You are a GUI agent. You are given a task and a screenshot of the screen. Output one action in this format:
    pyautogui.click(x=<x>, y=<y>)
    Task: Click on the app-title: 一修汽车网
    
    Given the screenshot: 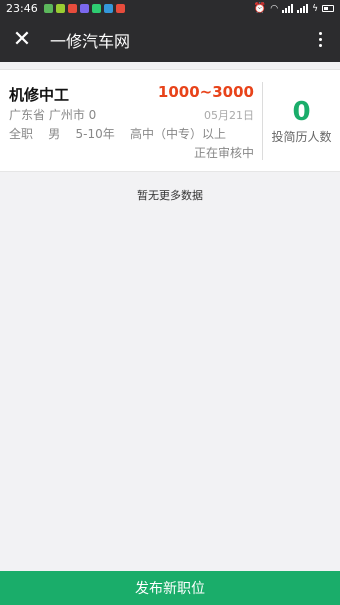 What is the action you would take?
    pyautogui.click(x=90, y=41)
    